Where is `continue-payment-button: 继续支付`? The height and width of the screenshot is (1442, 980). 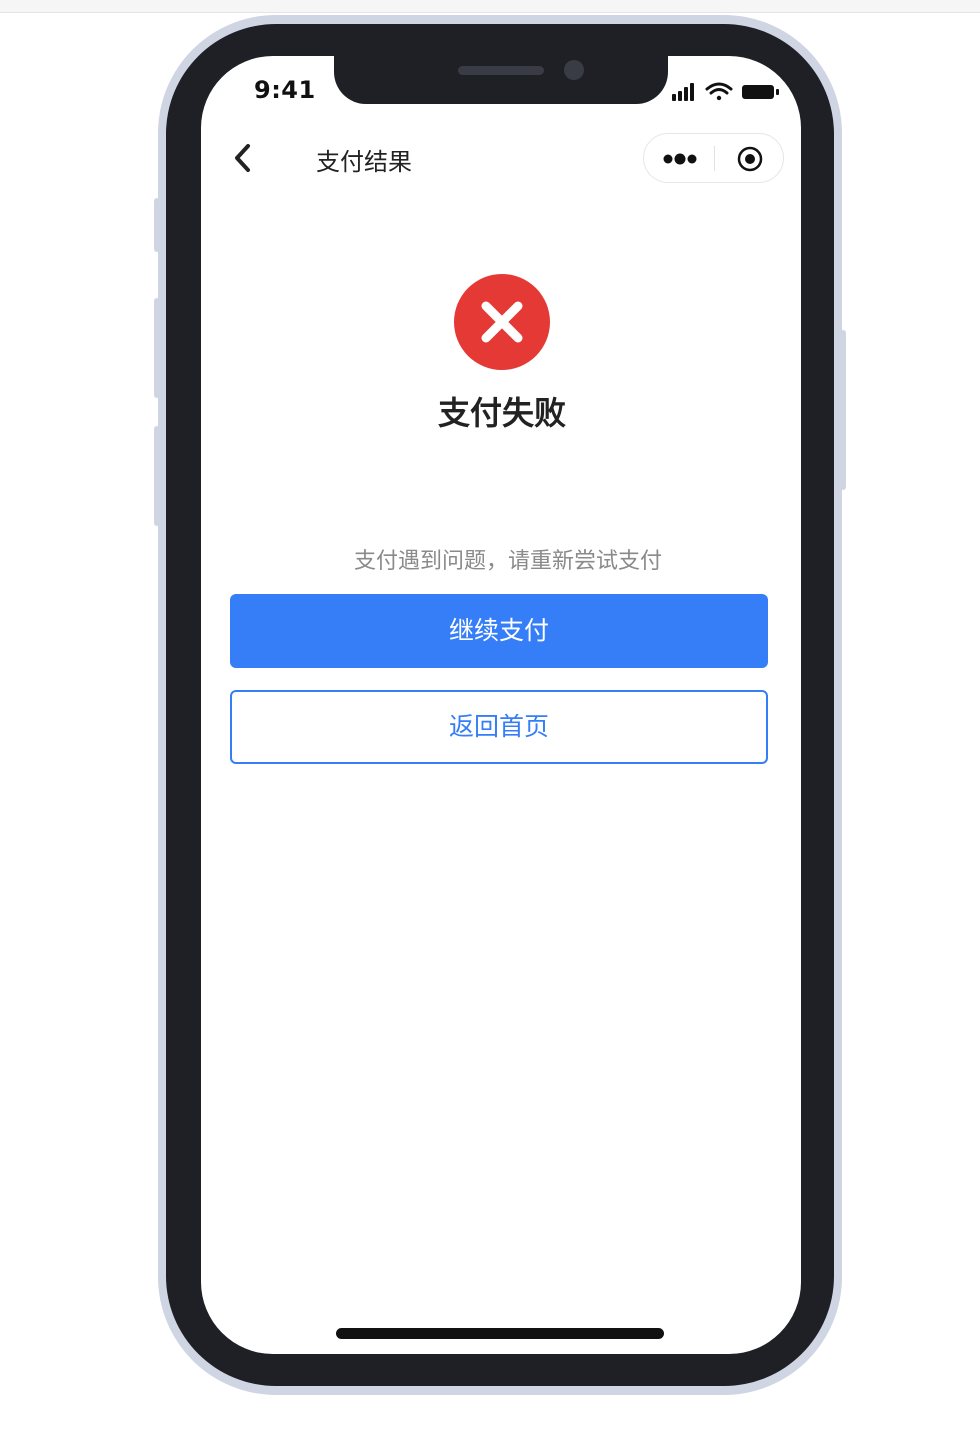 continue-payment-button: 继续支付 is located at coordinates (499, 631).